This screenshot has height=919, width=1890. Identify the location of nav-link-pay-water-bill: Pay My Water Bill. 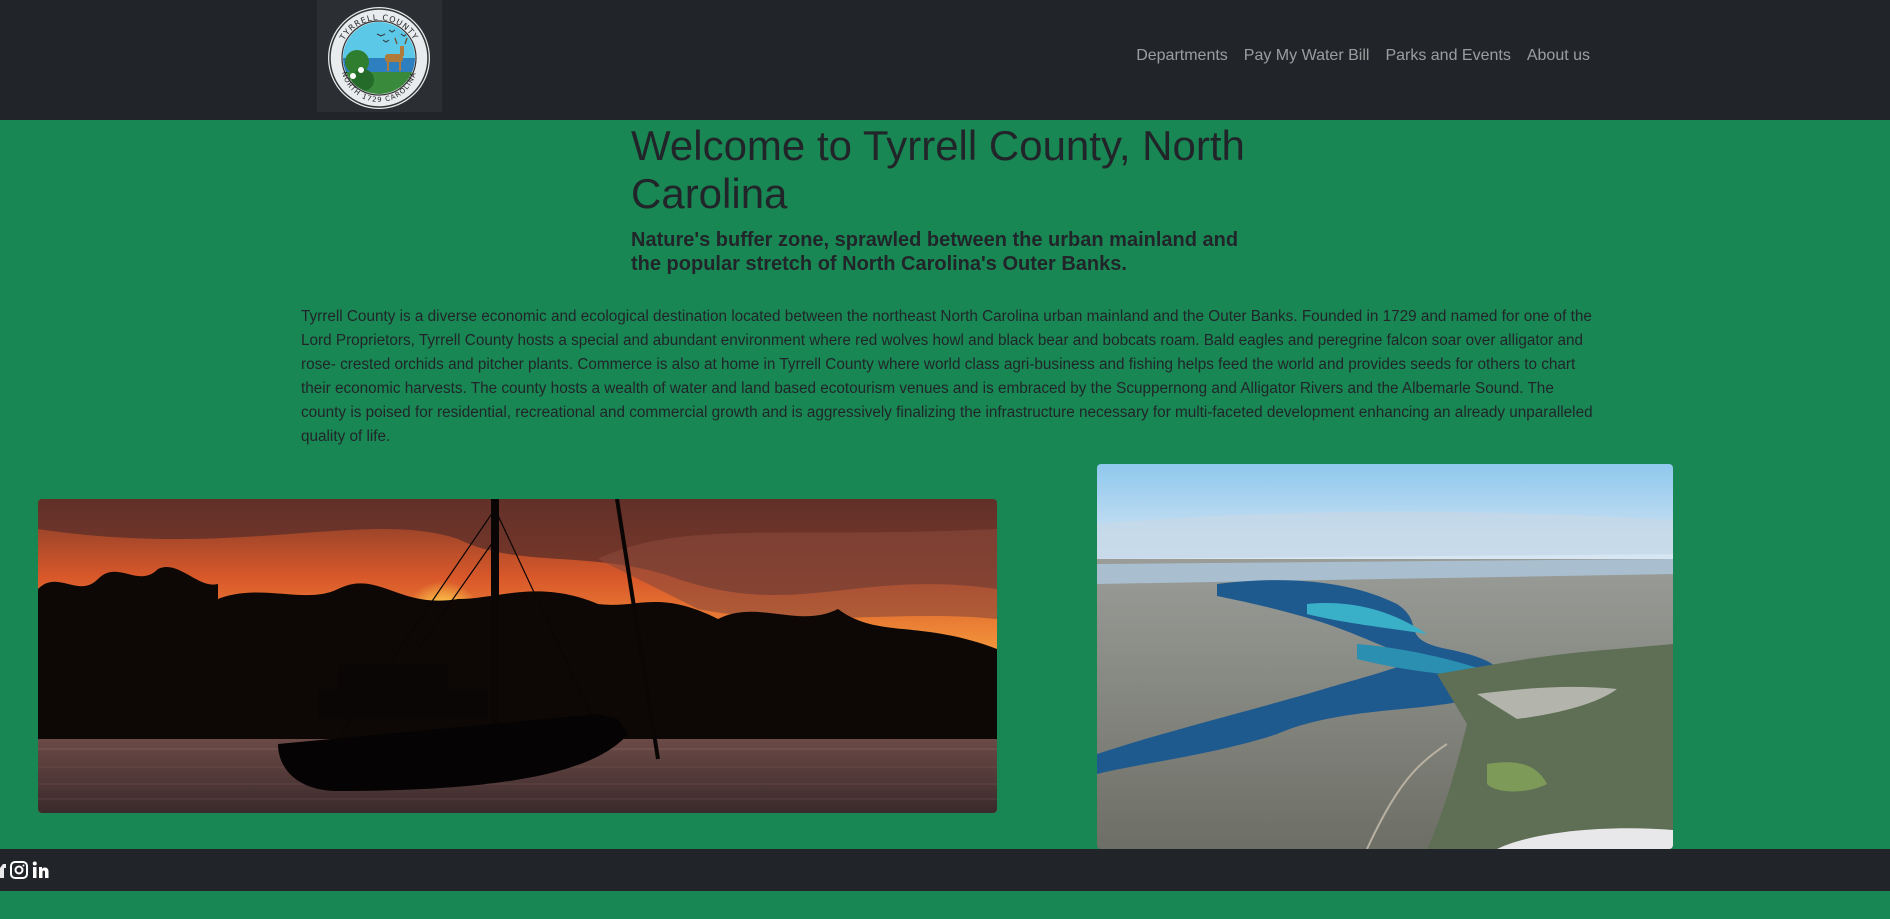
(1307, 55).